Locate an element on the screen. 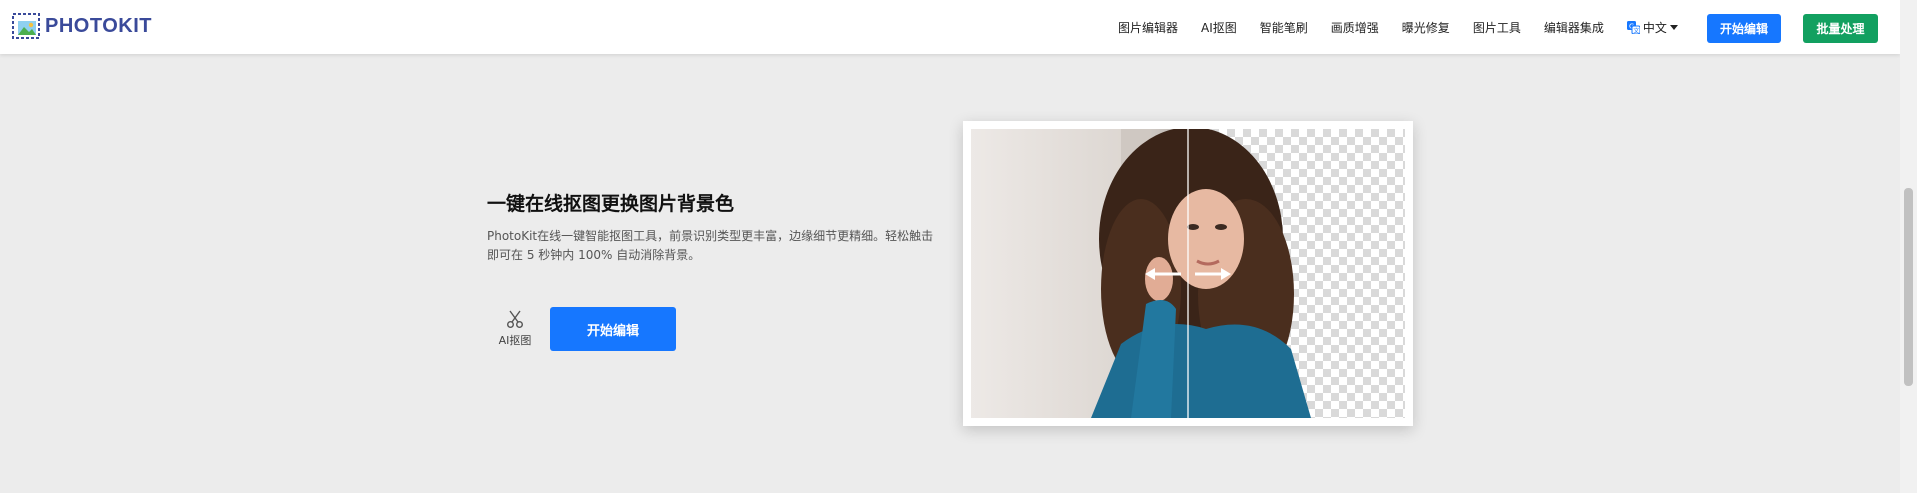  nav-exposure-fix: 曝光修复 is located at coordinates (1426, 27).